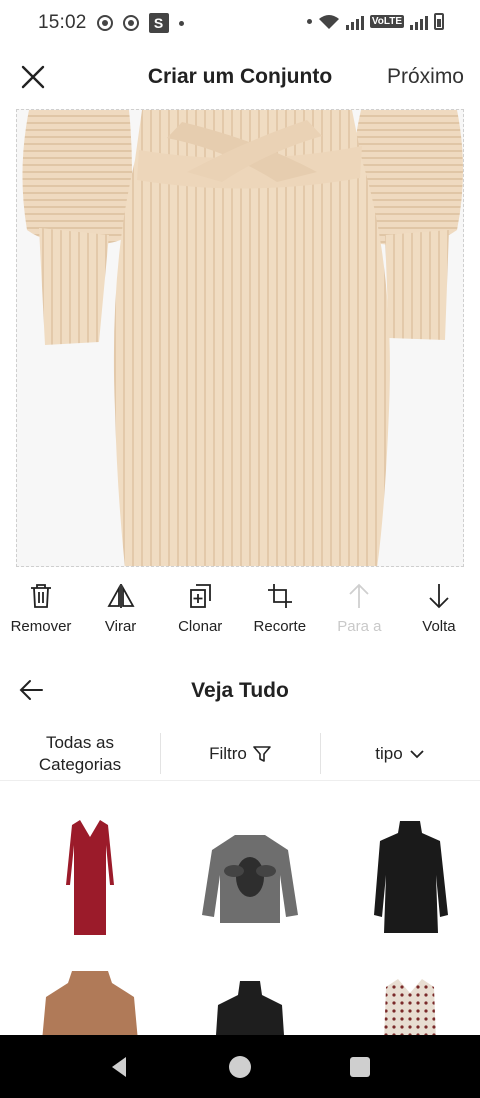  What do you see at coordinates (354, 22) in the screenshot?
I see `signal-bars-icon` at bounding box center [354, 22].